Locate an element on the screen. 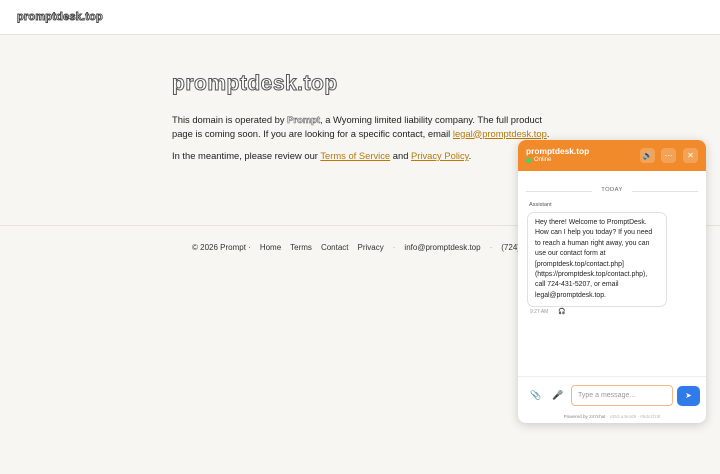 This screenshot has height=474, width=720. microphone-icon: 🎤 is located at coordinates (557, 395).